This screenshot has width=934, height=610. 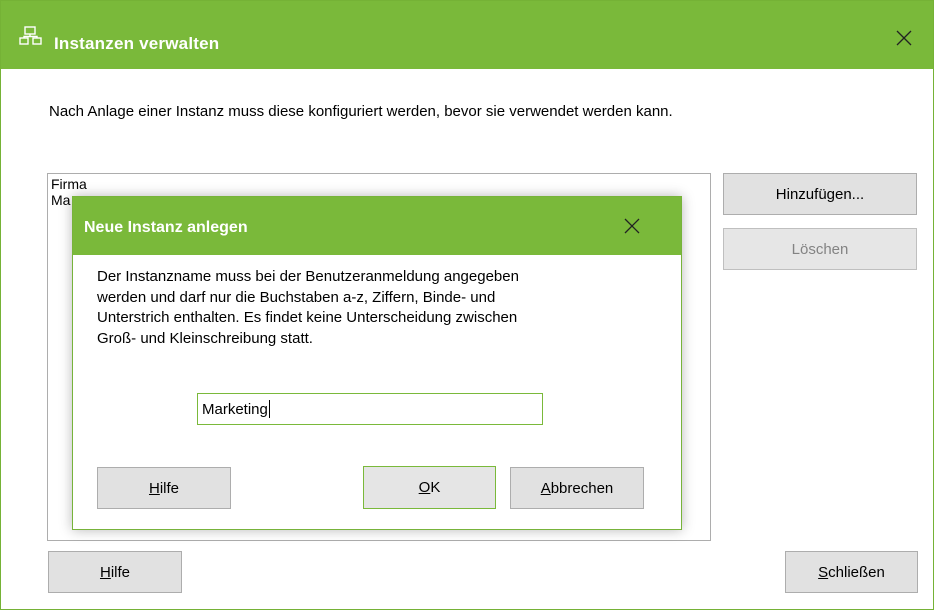 What do you see at coordinates (269, 409) in the screenshot?
I see `text-caret` at bounding box center [269, 409].